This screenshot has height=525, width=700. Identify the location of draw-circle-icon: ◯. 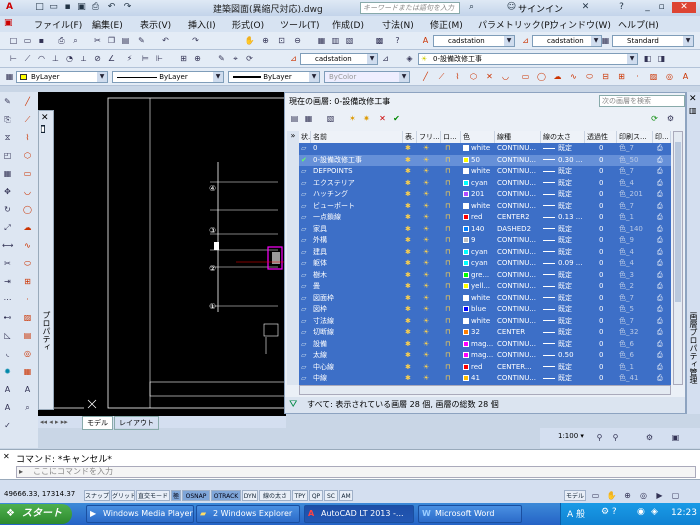
(27, 209).